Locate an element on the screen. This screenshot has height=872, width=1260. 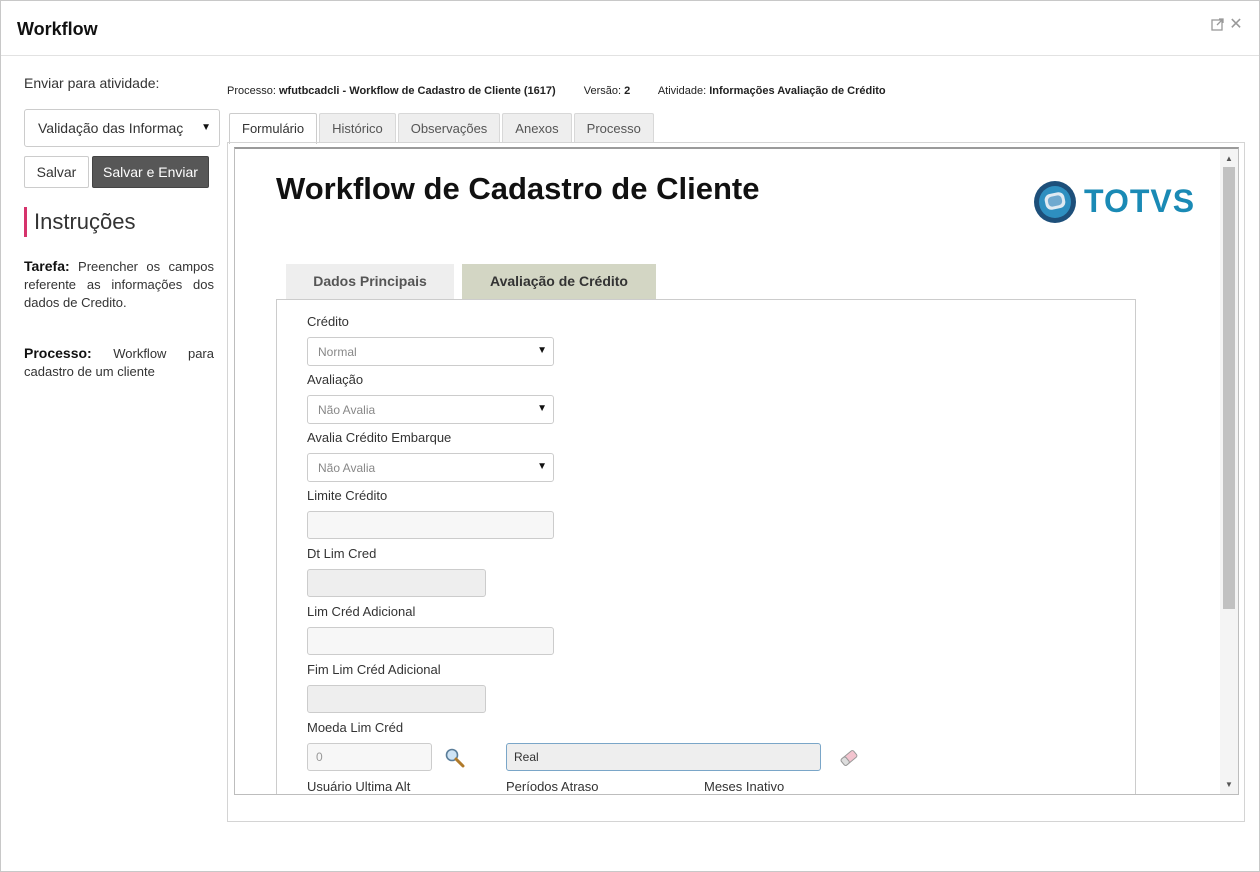
activity-value: Informações Avaliação de Crédito is located at coordinates (797, 91).